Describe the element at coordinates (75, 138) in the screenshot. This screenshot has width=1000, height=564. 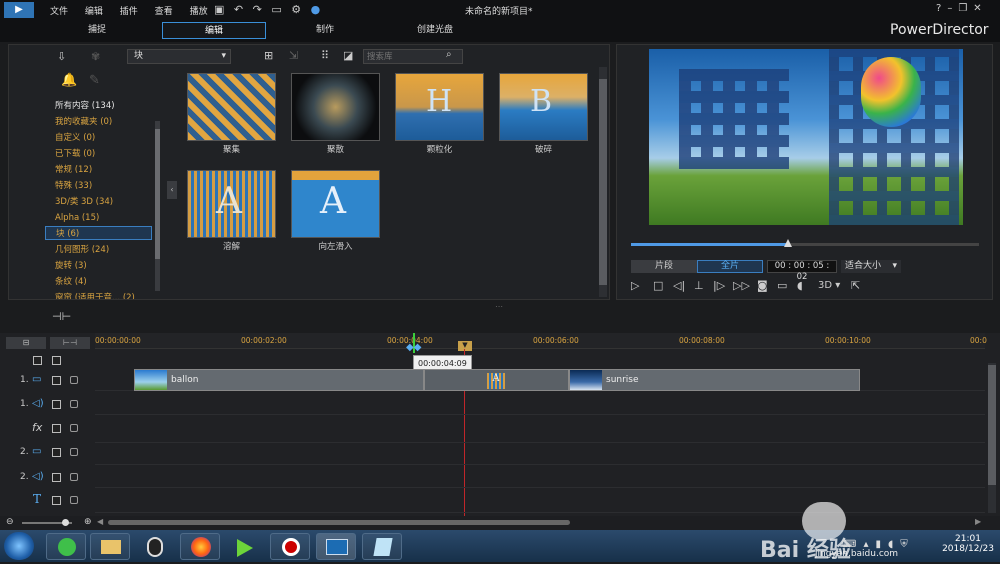
I see `category-custom: 自定义 (0)` at that location.